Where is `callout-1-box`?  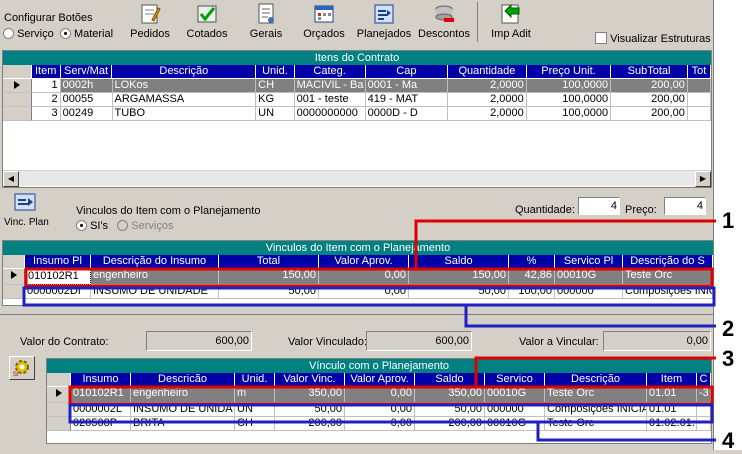 callout-1-box is located at coordinates (369, 277).